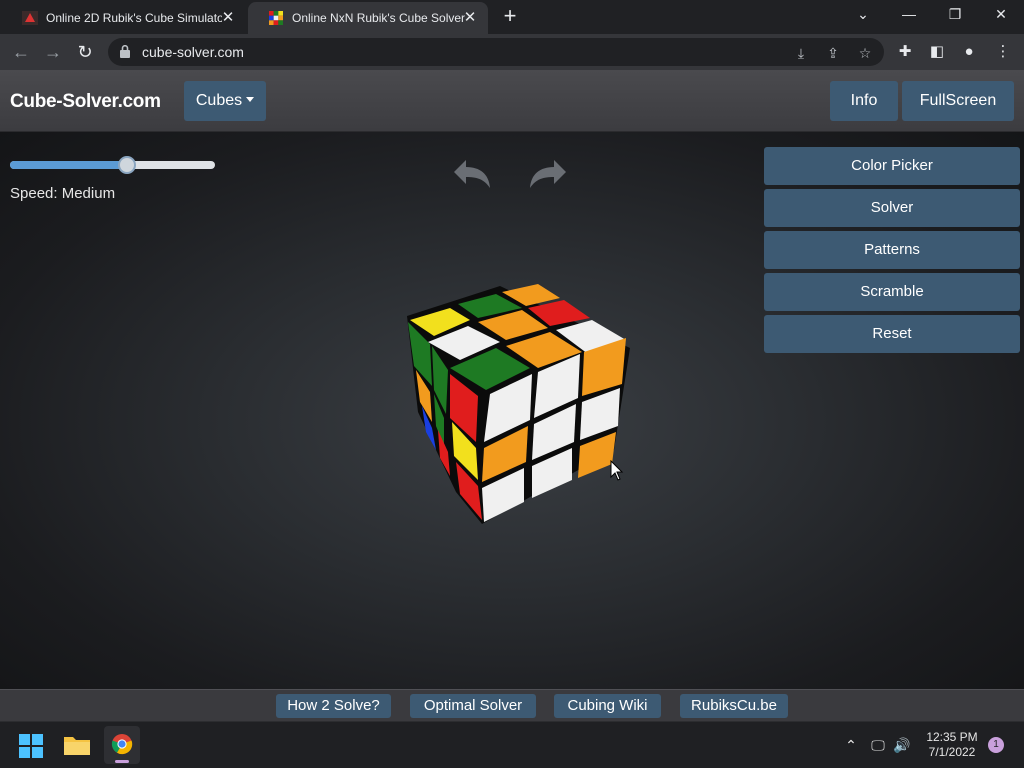 The image size is (1024, 768). What do you see at coordinates (833, 53) in the screenshot?
I see `share-icon: ⇪` at bounding box center [833, 53].